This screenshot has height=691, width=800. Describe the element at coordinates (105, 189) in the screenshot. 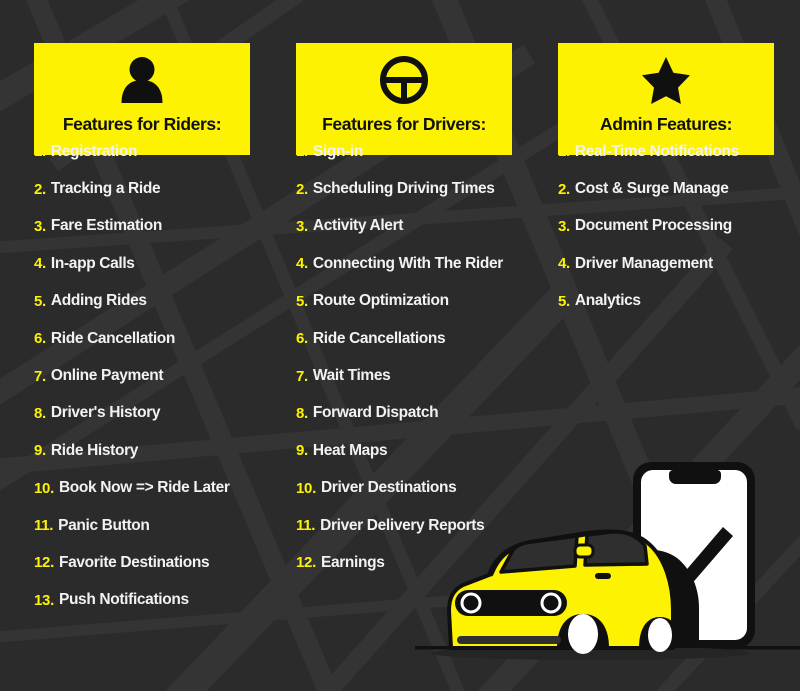

I see `list-item-label: Tracking a Ride` at that location.